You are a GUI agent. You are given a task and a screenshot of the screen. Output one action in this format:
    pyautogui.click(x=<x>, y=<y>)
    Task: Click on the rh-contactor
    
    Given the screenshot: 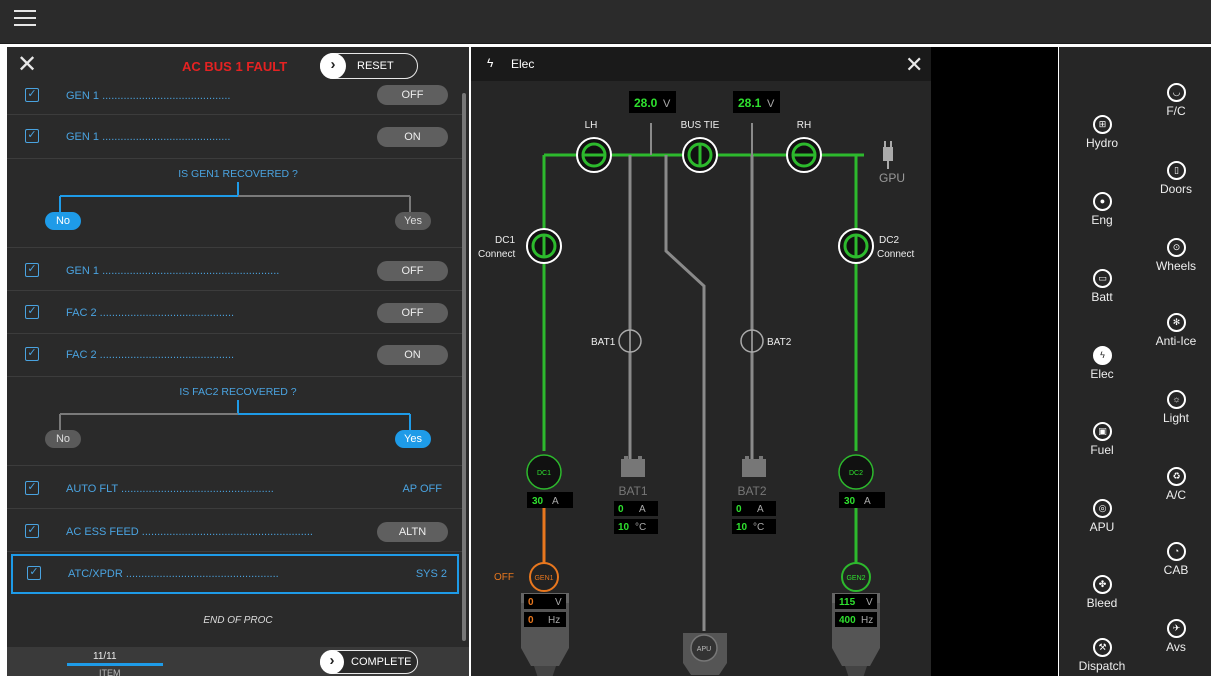 What is the action you would take?
    pyautogui.click(x=804, y=155)
    